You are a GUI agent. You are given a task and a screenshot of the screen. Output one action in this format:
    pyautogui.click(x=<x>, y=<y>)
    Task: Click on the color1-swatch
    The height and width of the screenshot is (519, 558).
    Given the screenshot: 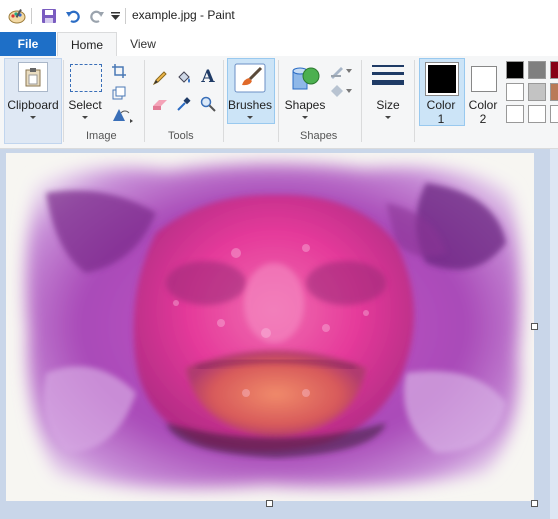 What is the action you would take?
    pyautogui.click(x=442, y=79)
    